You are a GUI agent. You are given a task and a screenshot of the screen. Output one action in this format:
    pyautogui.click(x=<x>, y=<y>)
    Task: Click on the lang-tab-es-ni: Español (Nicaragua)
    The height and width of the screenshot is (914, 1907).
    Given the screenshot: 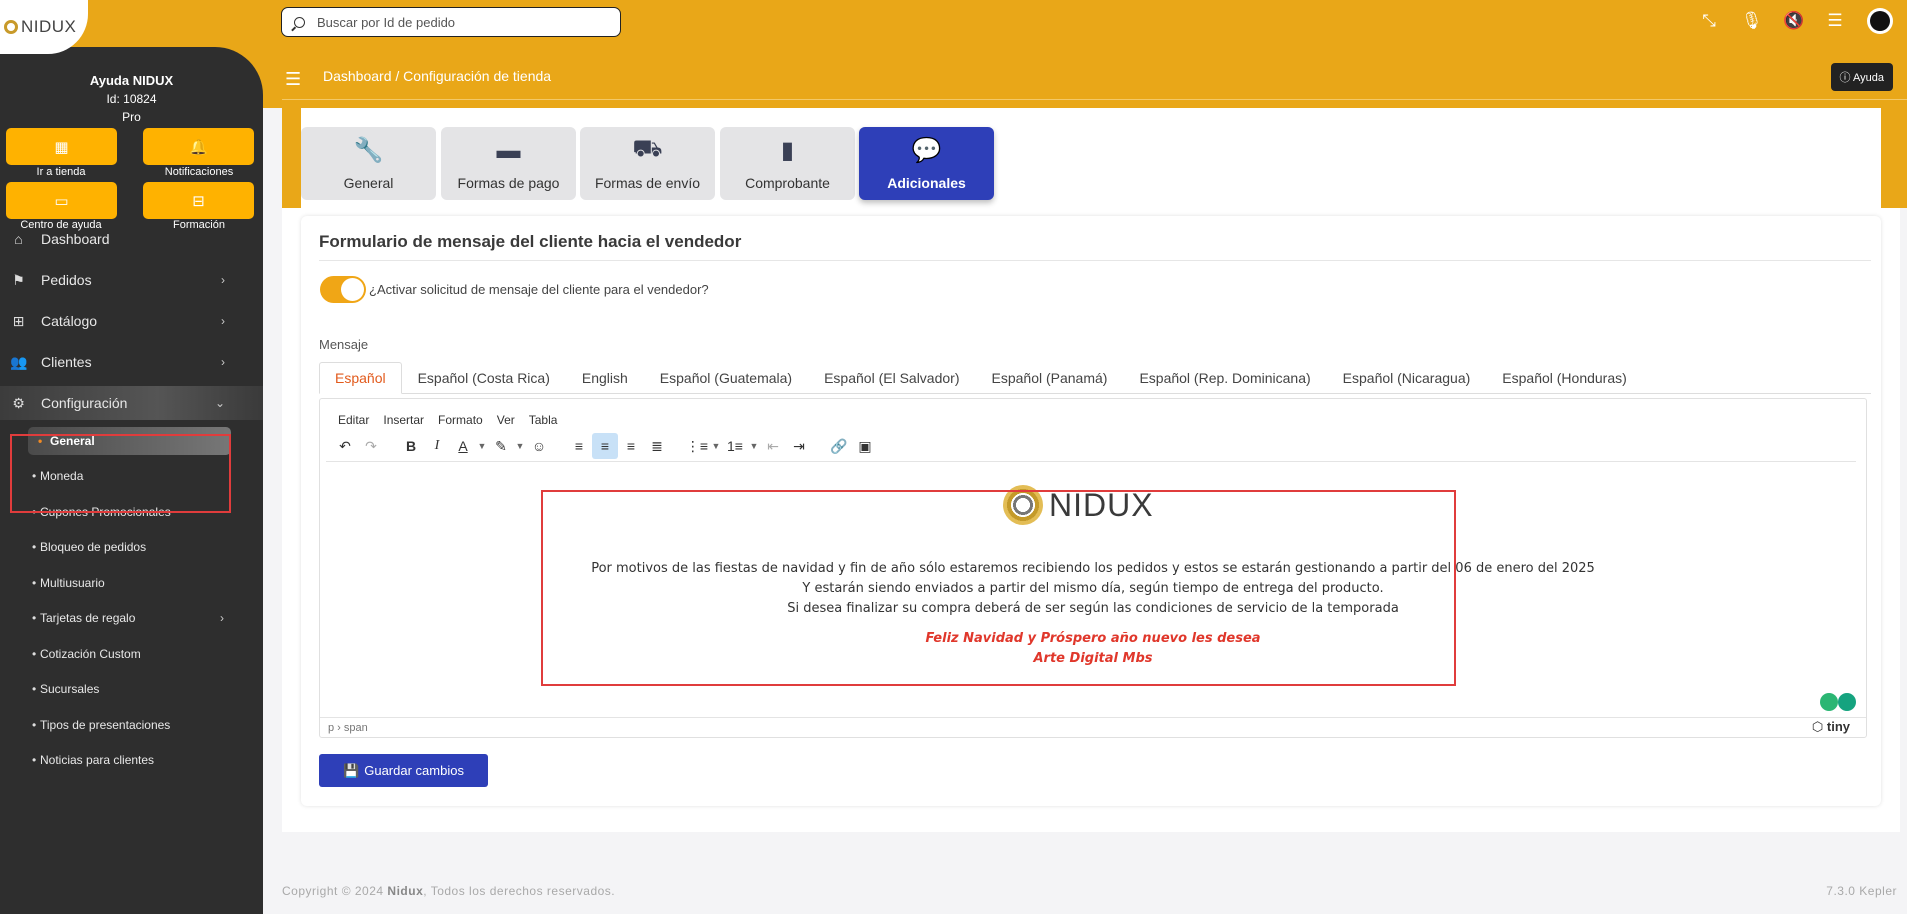 What is the action you would take?
    pyautogui.click(x=1407, y=378)
    